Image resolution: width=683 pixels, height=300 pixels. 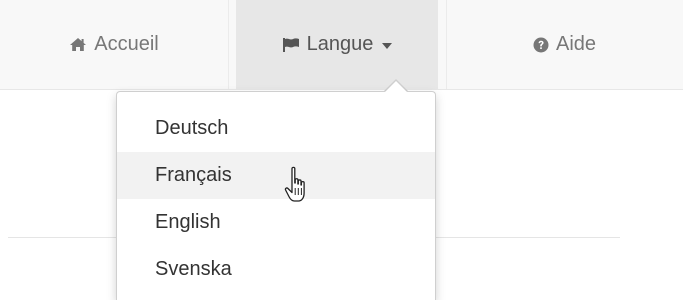 What do you see at coordinates (276, 128) in the screenshot?
I see `language-option-deutsch: Deutsch` at bounding box center [276, 128].